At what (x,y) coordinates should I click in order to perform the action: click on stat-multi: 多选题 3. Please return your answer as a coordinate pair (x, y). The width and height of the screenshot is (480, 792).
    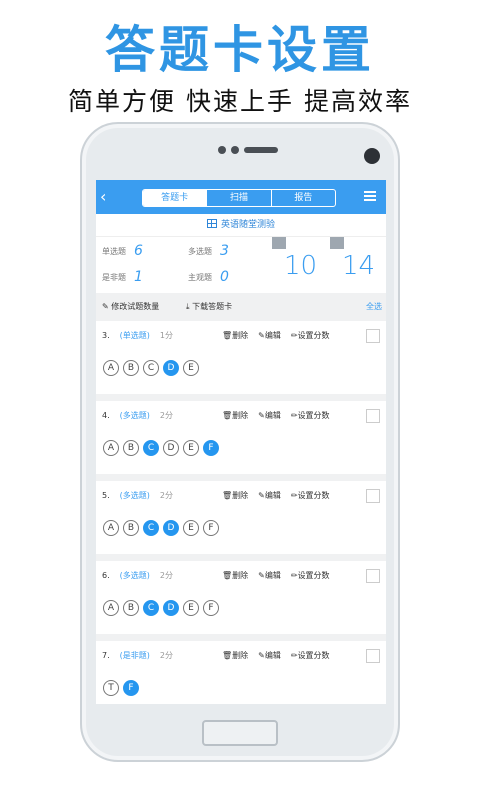
    Looking at the image, I should click on (208, 251).